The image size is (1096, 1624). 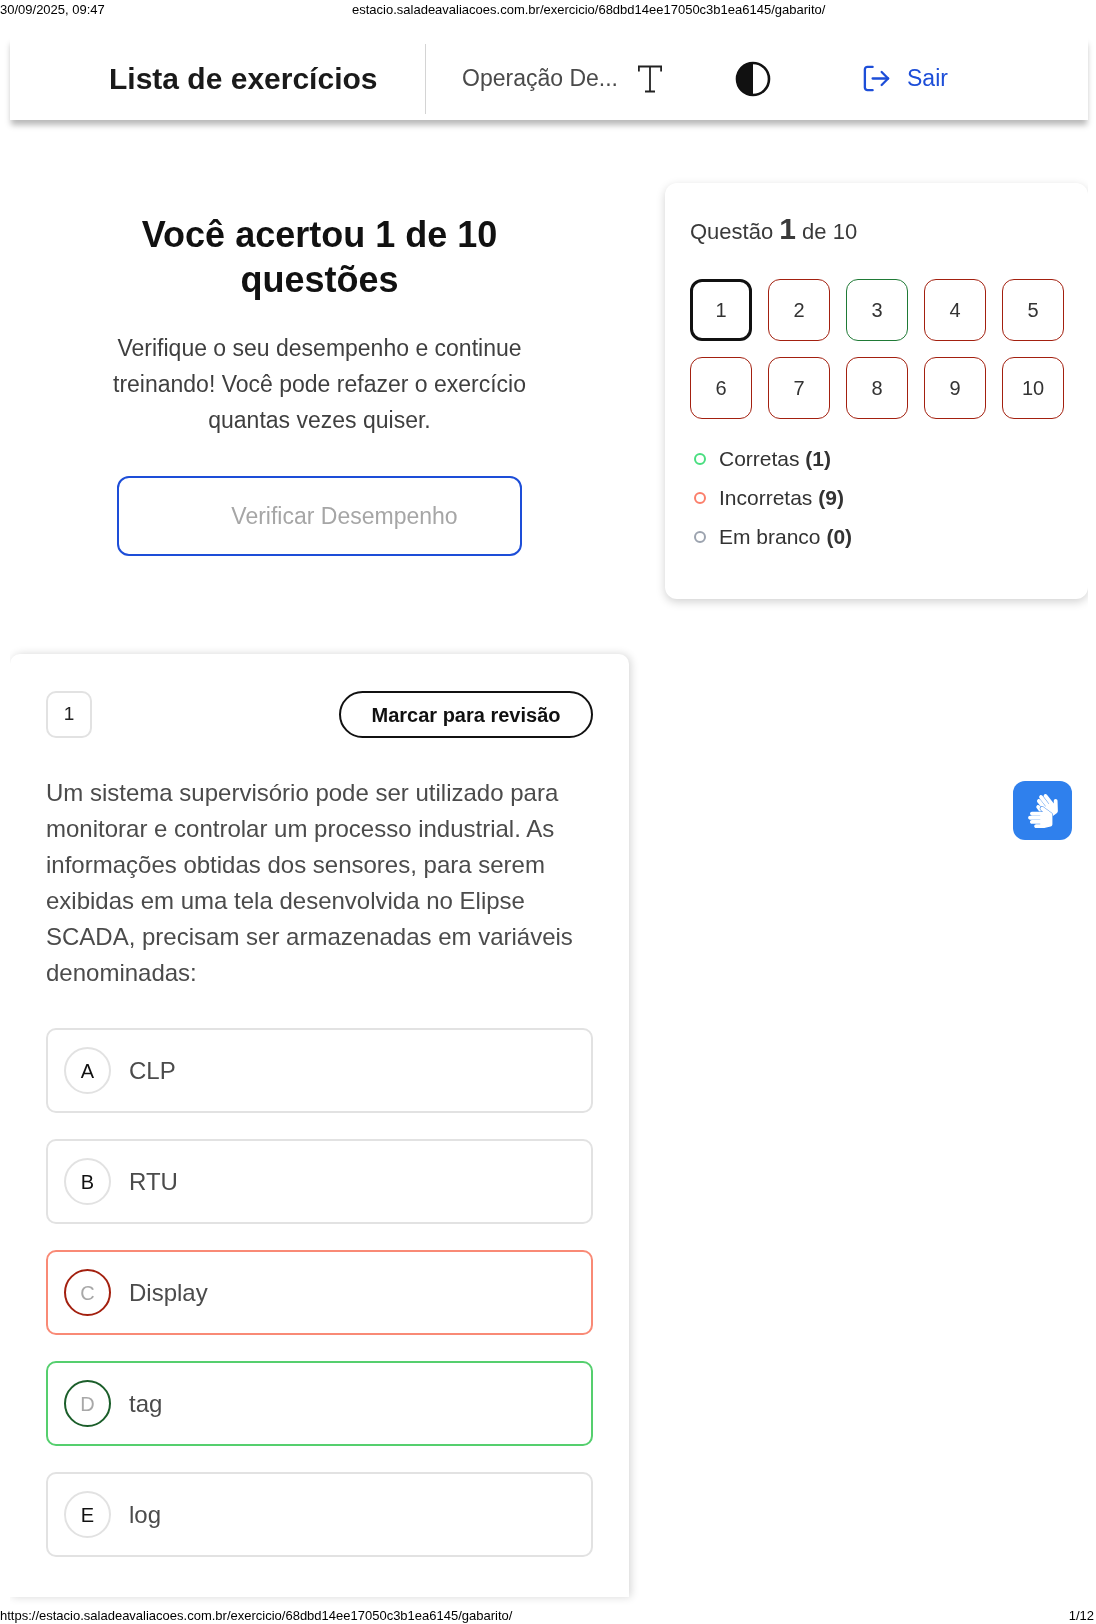 What do you see at coordinates (319, 257) in the screenshot?
I see `result-title: Você acertou 1 de 10 questões` at bounding box center [319, 257].